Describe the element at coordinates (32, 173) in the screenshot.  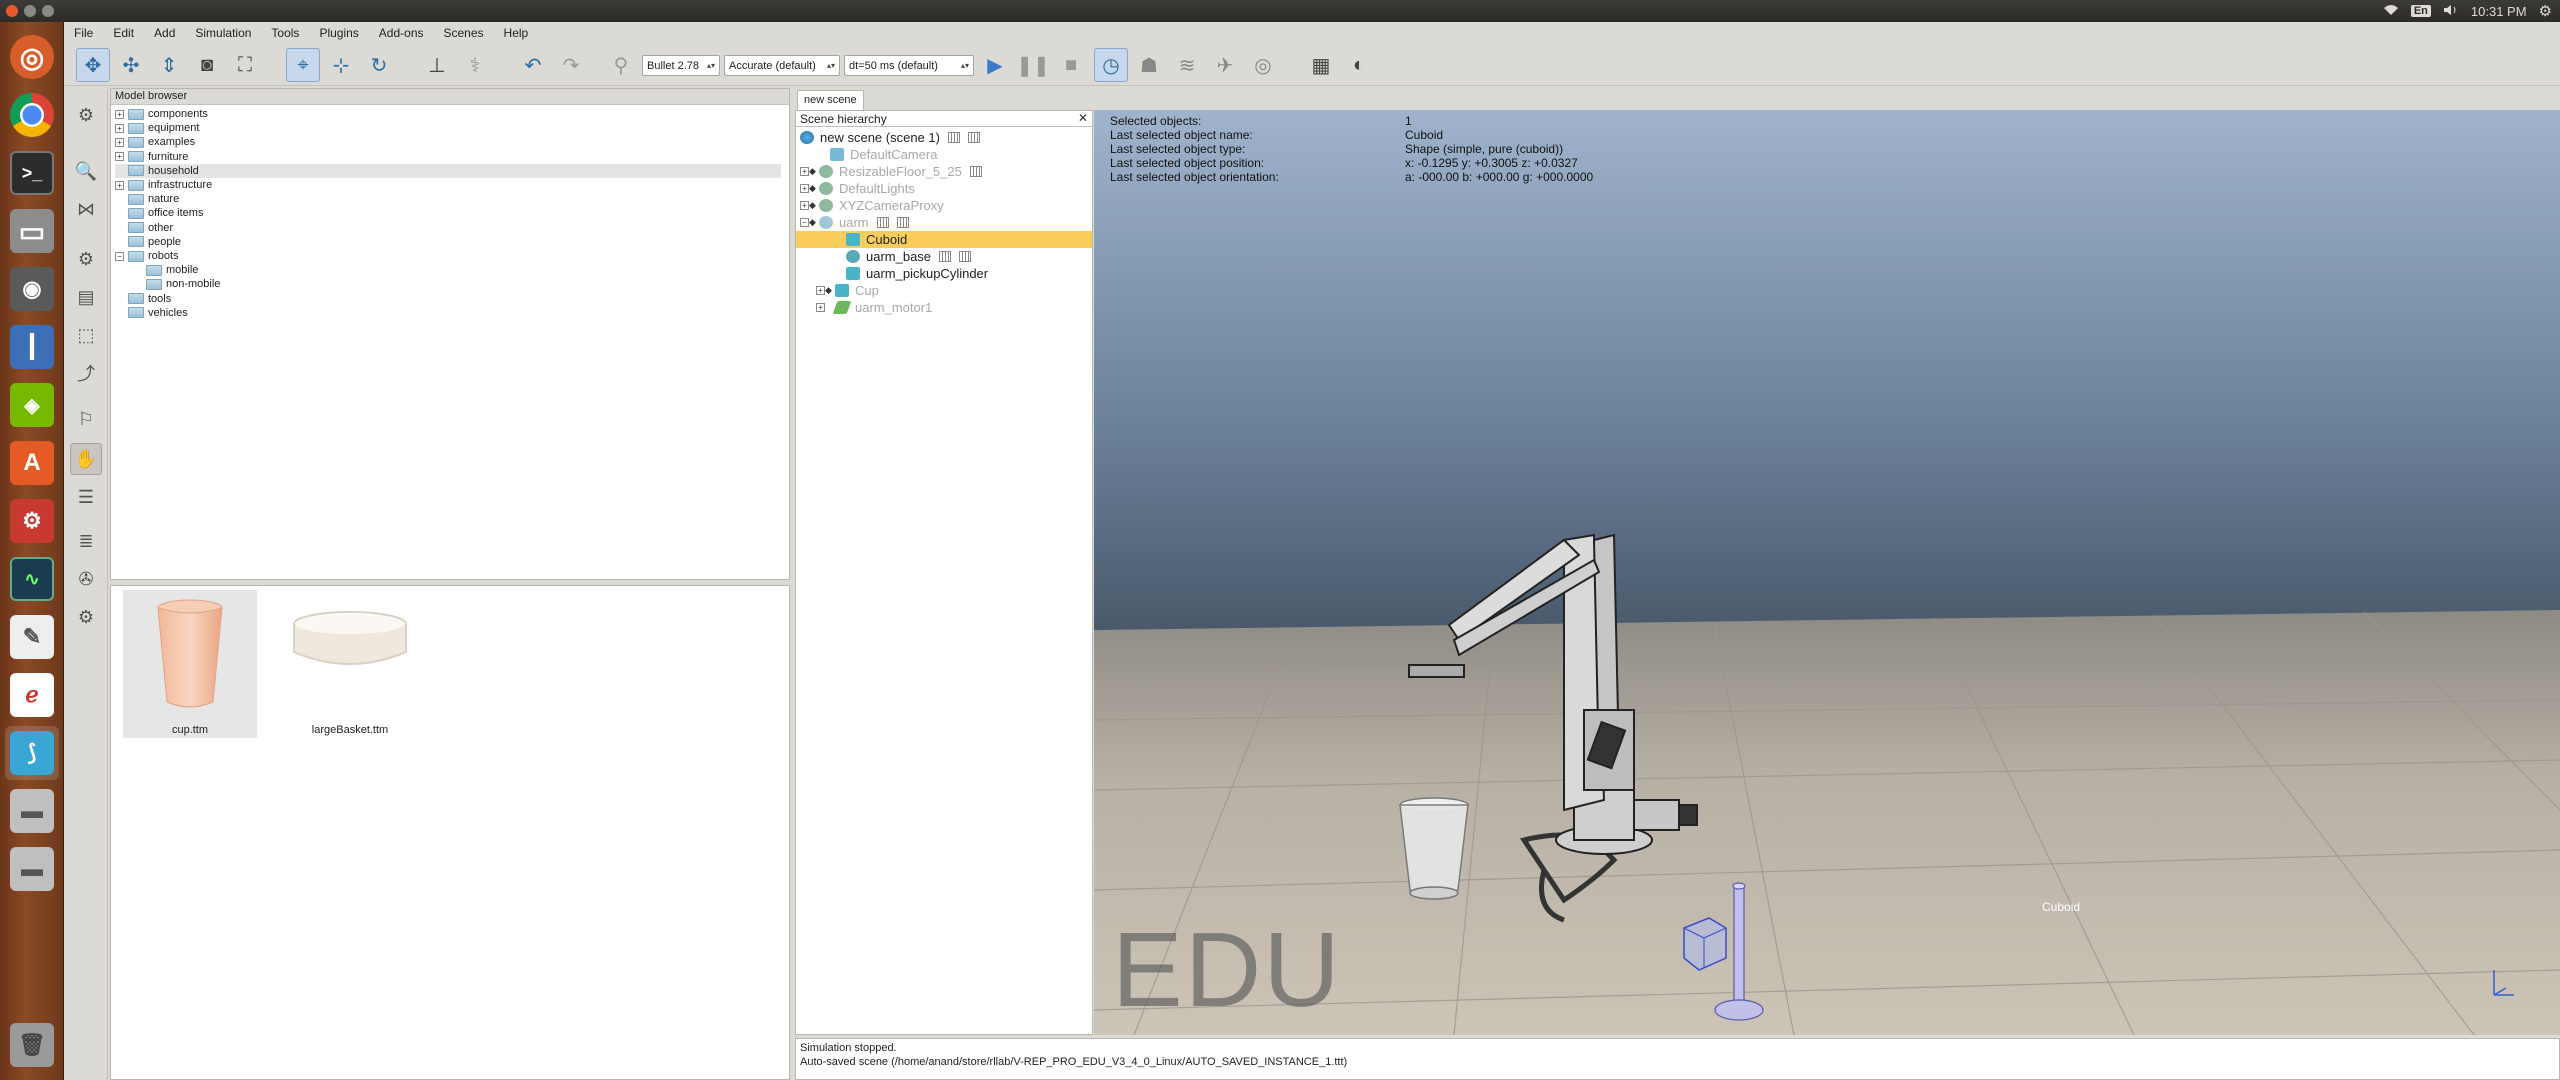
I see `launcher-item-terminal: >_` at that location.